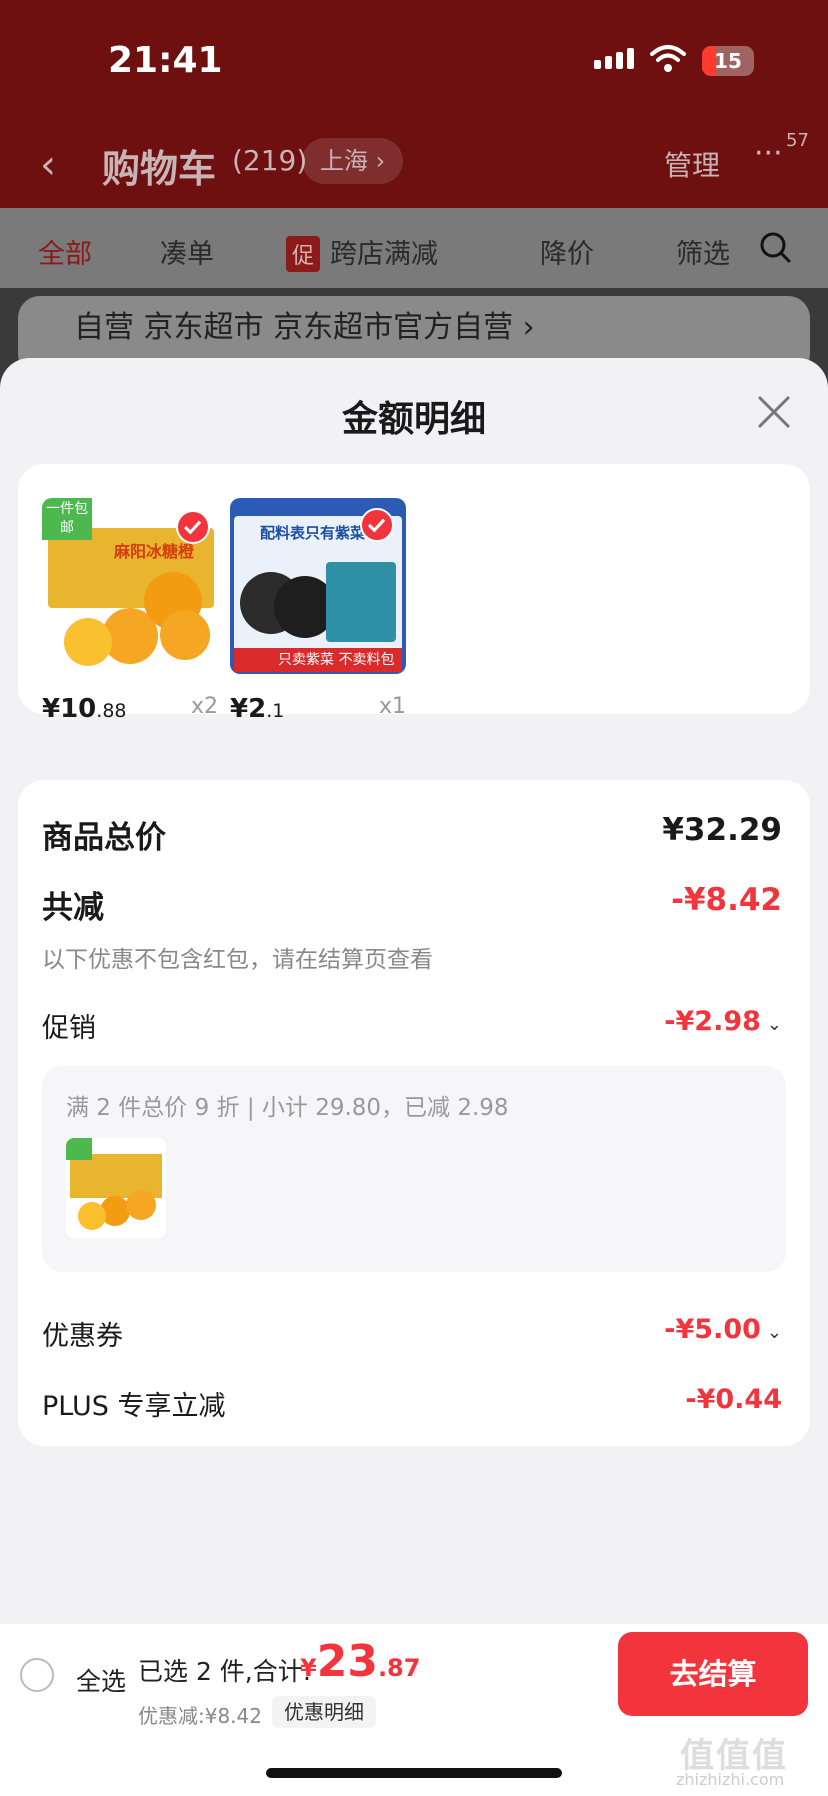 This screenshot has width=828, height=1796. I want to click on tab-price-drop: 降价, so click(567, 251).